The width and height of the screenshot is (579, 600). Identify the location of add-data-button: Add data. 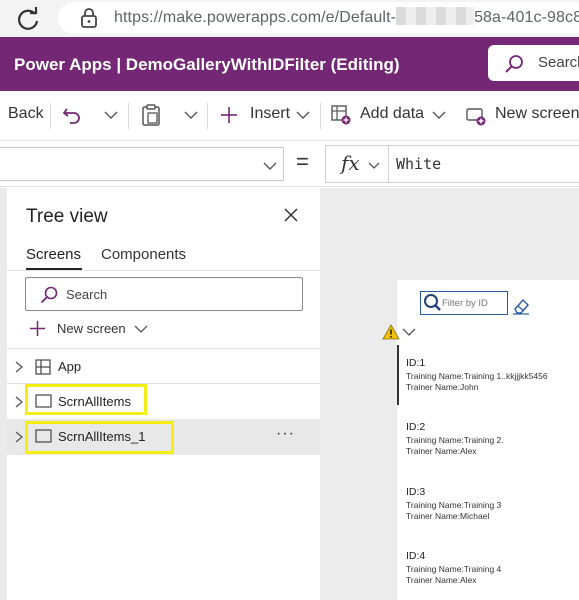
(392, 114).